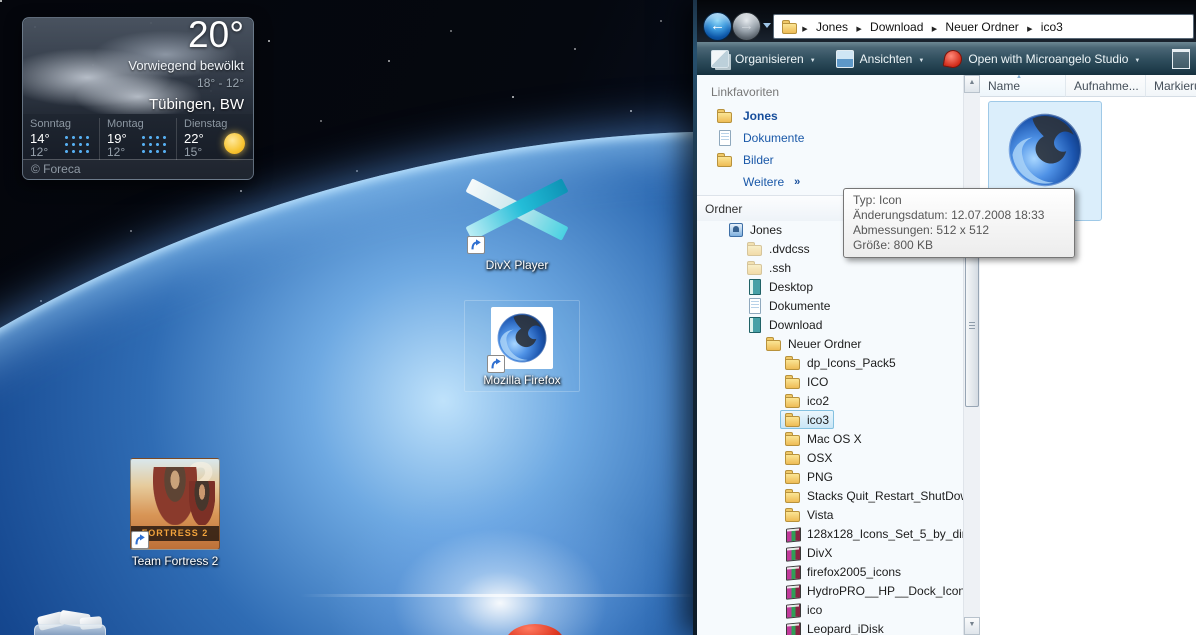 The image size is (1196, 635). I want to click on tree-item: DivX, so click(830, 552).